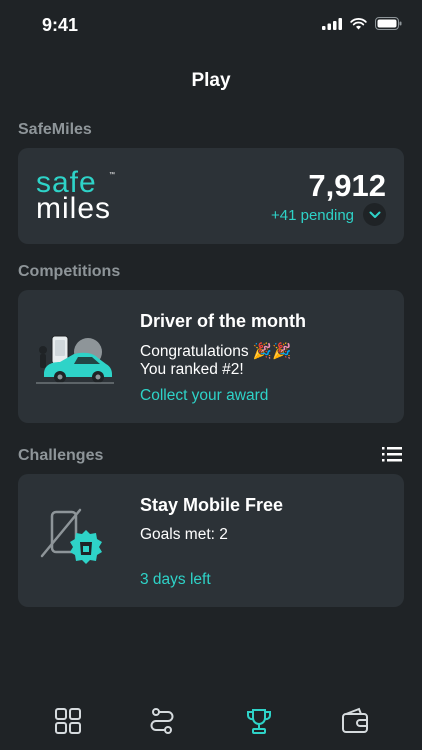  Describe the element at coordinates (211, 80) in the screenshot. I see `page-title: Play` at that location.